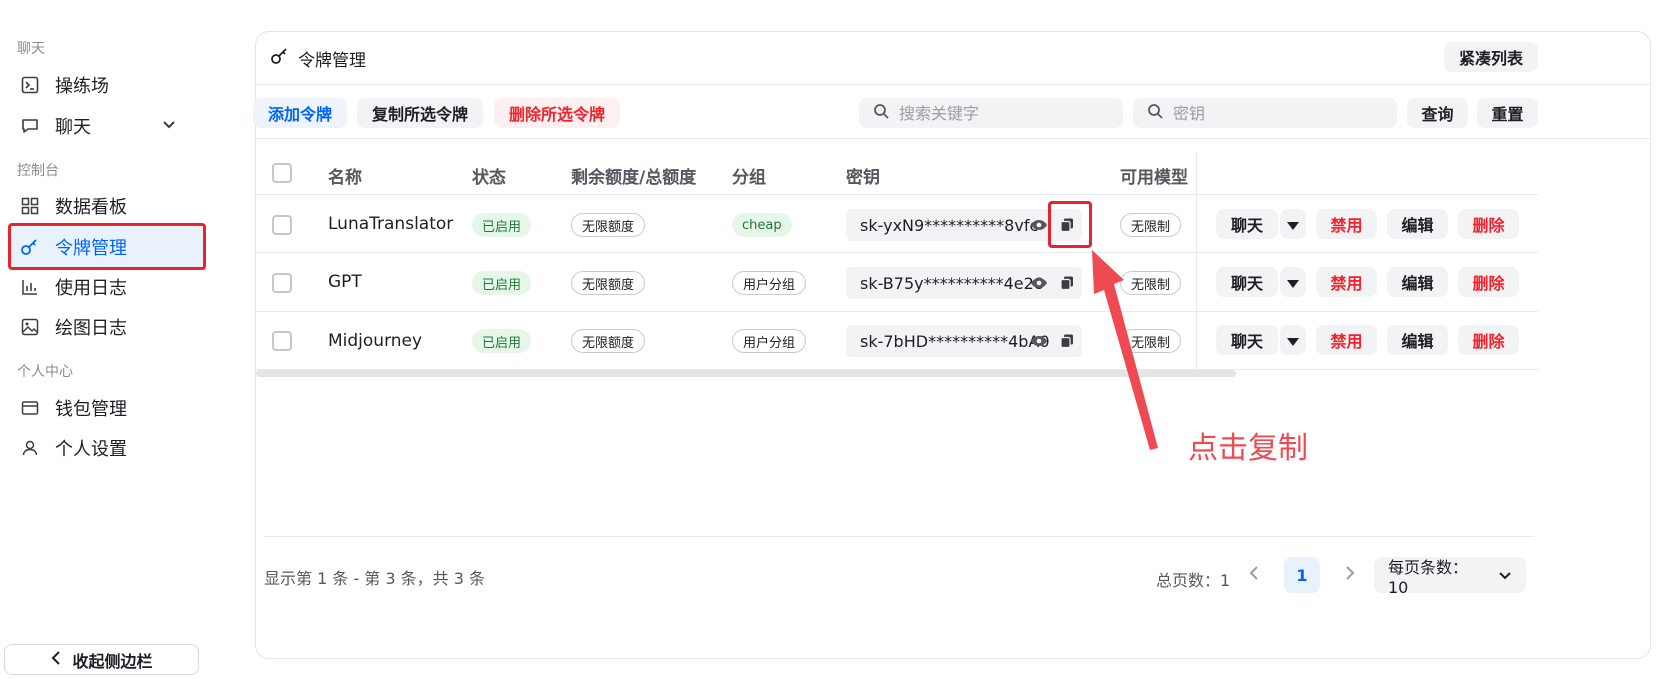 The width and height of the screenshot is (1661, 679). What do you see at coordinates (169, 126) in the screenshot?
I see `chevron-down-icon` at bounding box center [169, 126].